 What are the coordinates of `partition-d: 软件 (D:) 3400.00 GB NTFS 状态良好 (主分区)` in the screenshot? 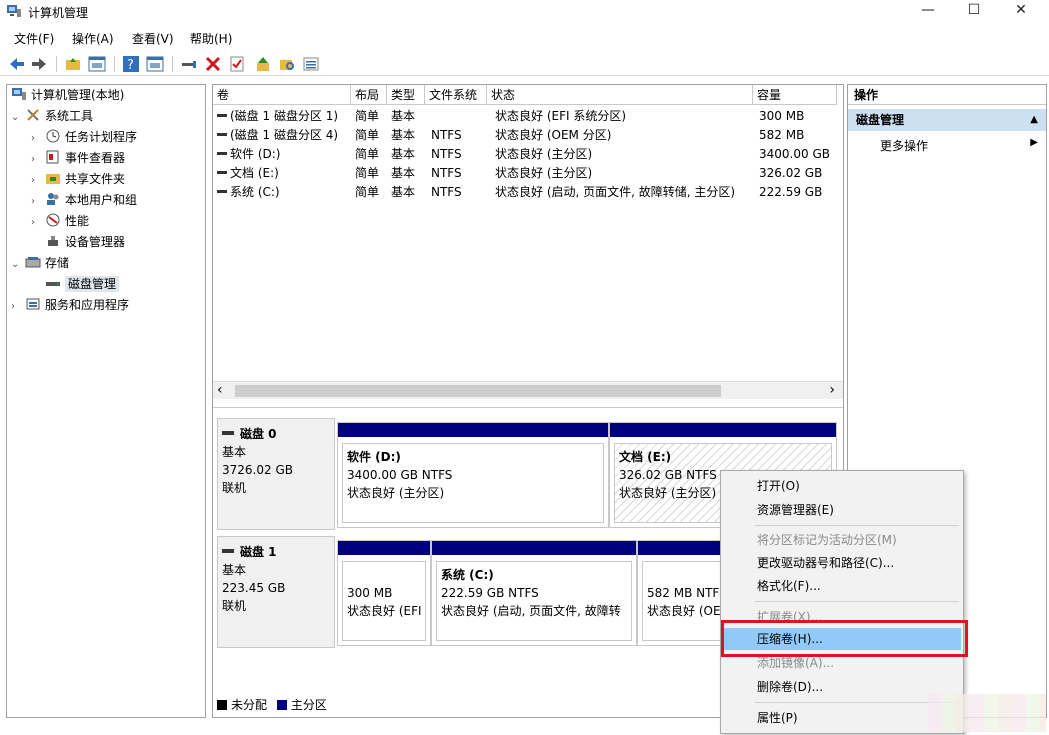 It's located at (473, 475).